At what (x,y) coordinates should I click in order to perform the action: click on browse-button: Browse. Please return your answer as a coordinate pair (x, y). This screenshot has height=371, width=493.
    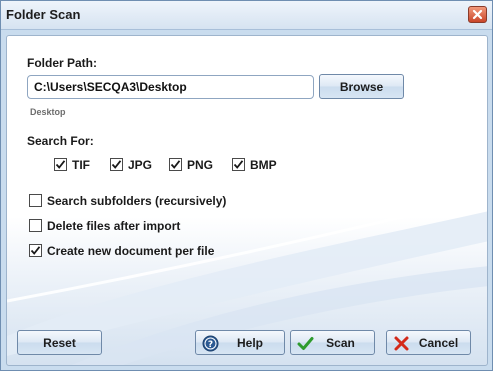
    Looking at the image, I should click on (361, 86).